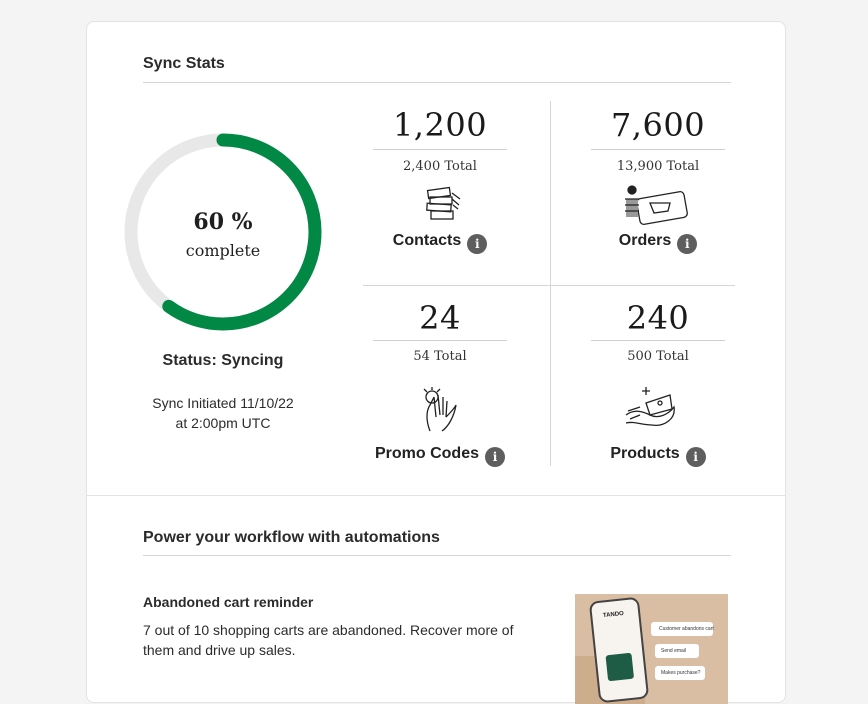 This screenshot has height=704, width=868. I want to click on stat-products-label: Products, so click(645, 453).